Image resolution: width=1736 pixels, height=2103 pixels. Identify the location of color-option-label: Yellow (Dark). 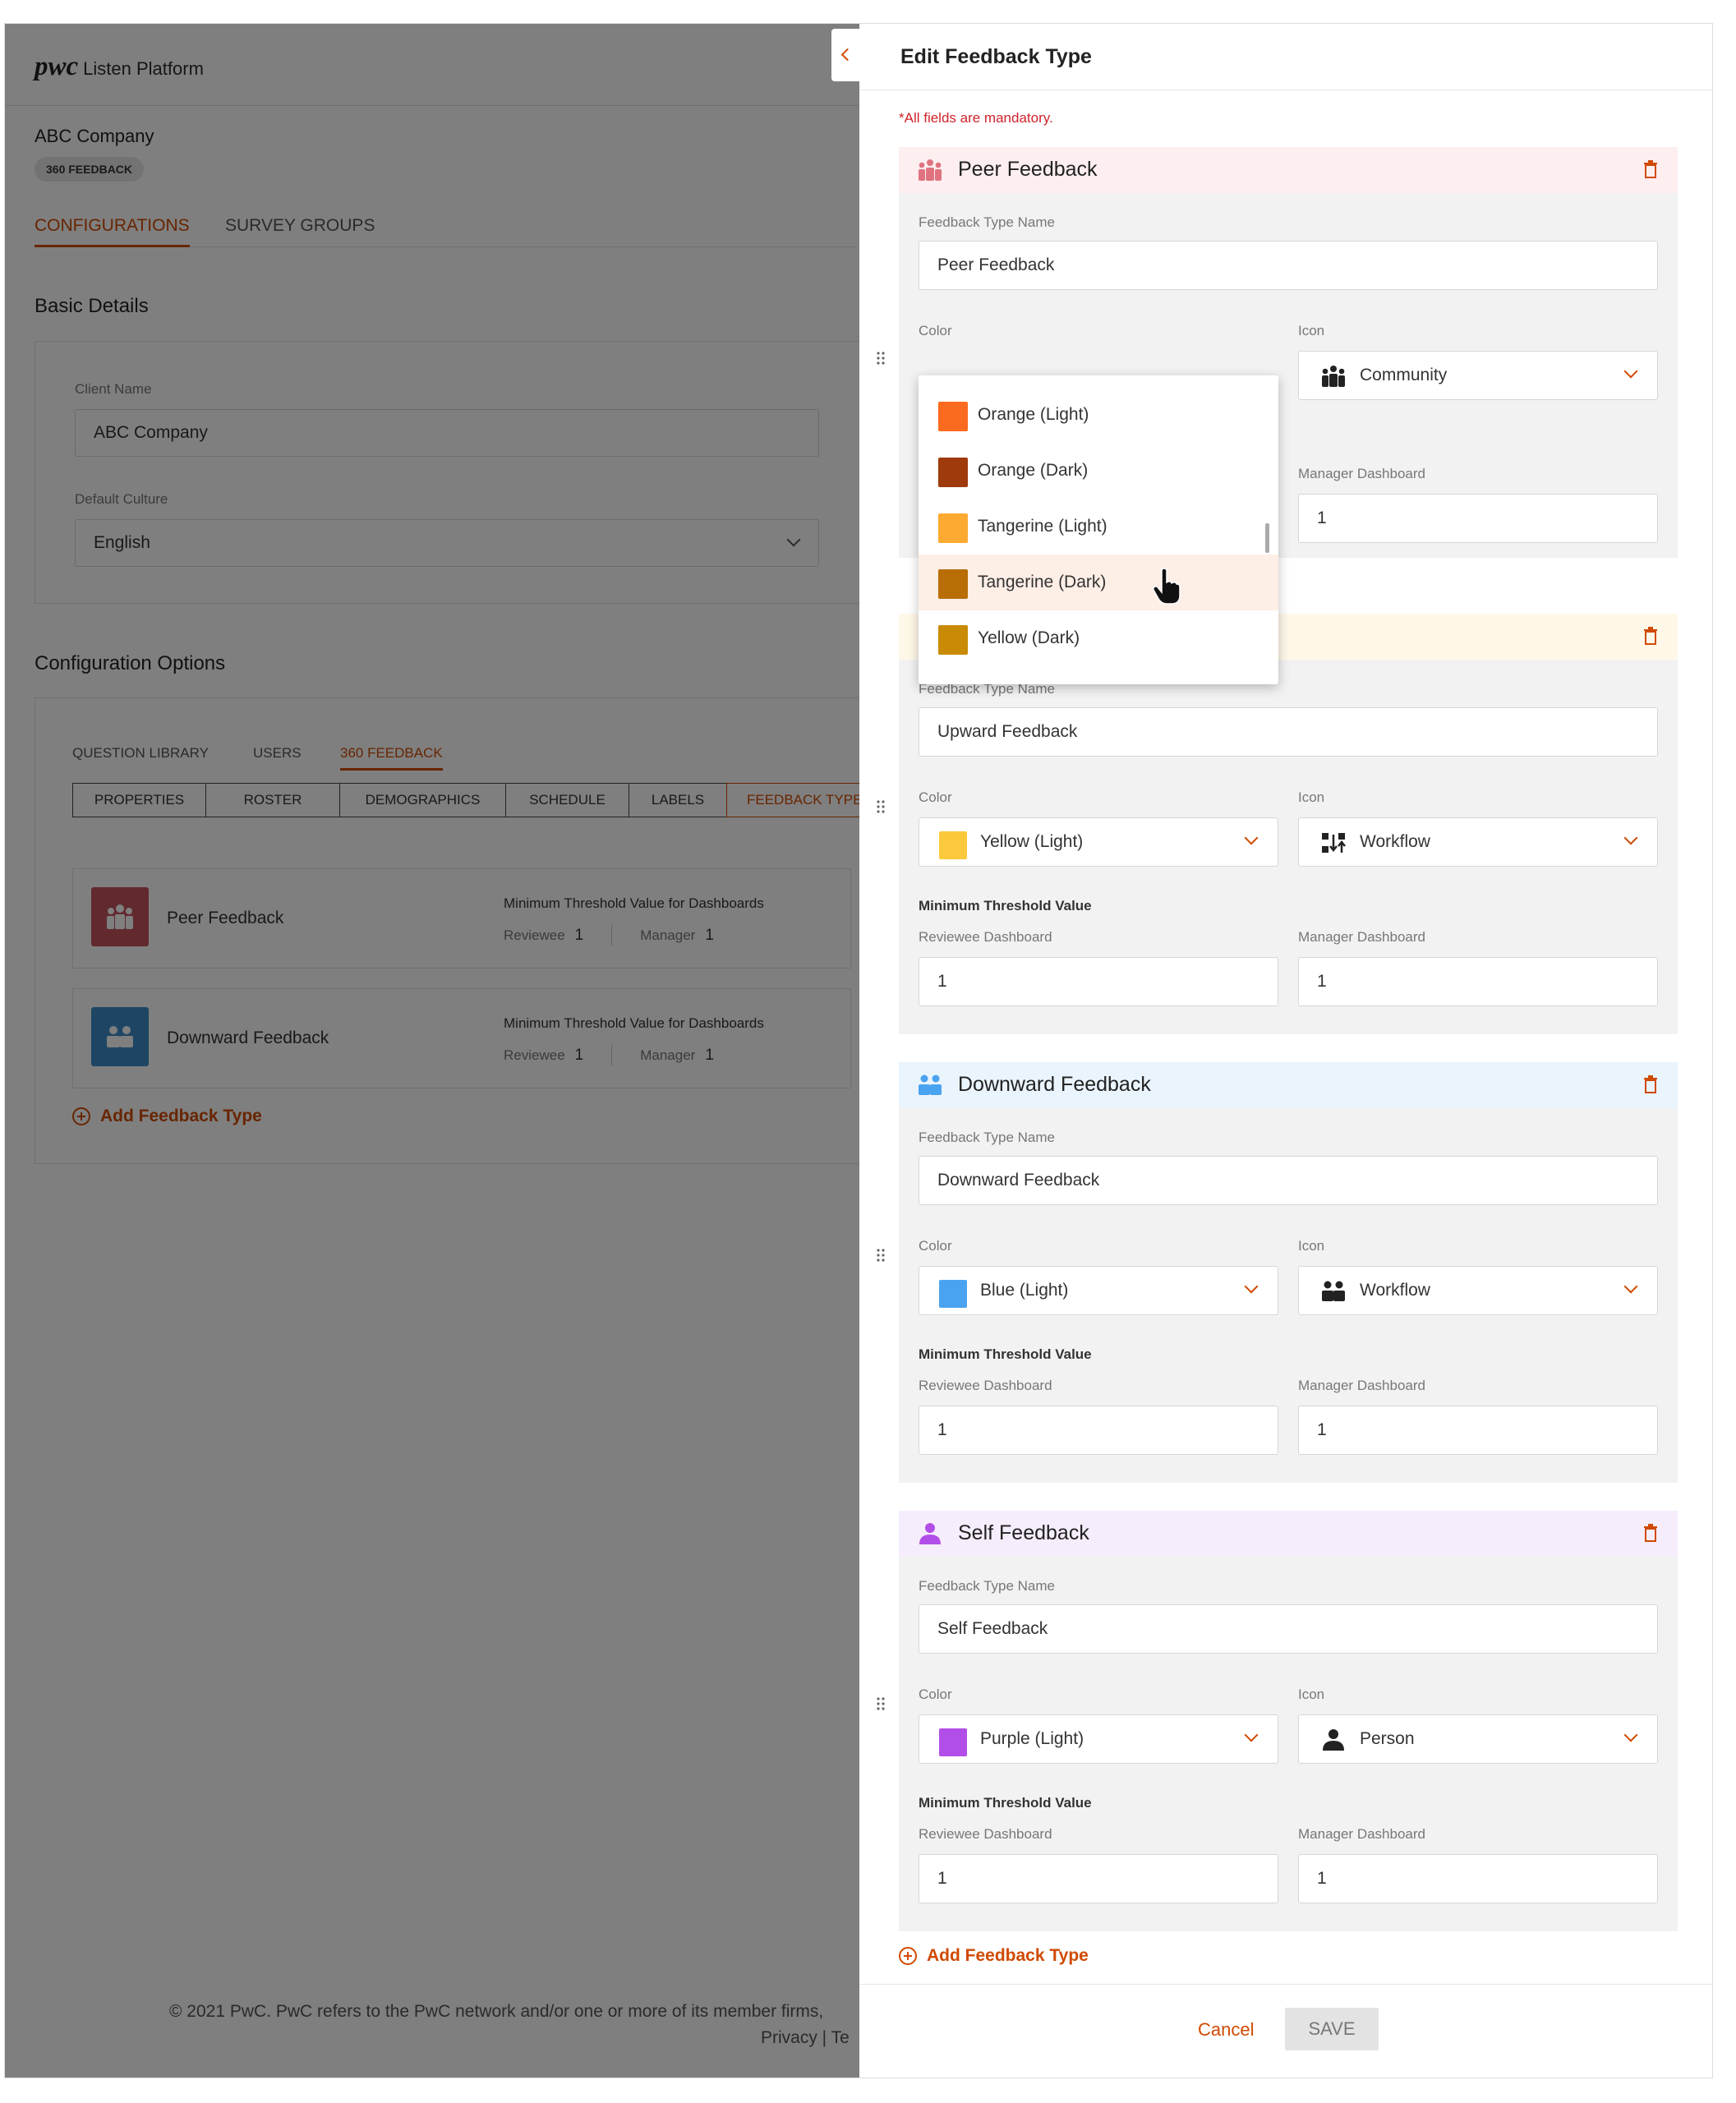
(1029, 637).